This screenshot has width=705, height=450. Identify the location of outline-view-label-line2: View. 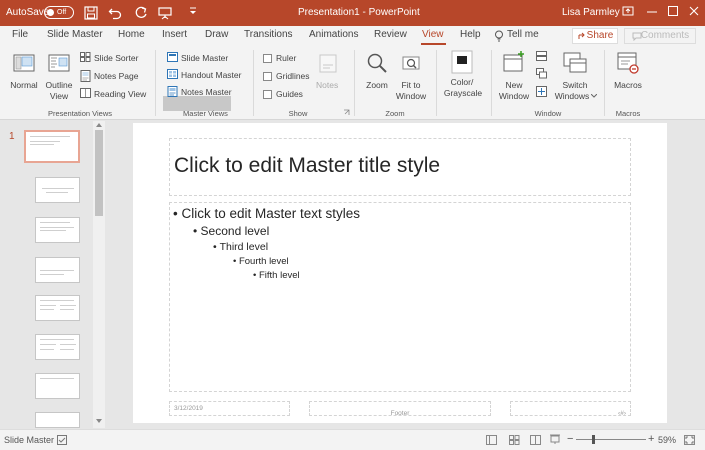
(59, 96).